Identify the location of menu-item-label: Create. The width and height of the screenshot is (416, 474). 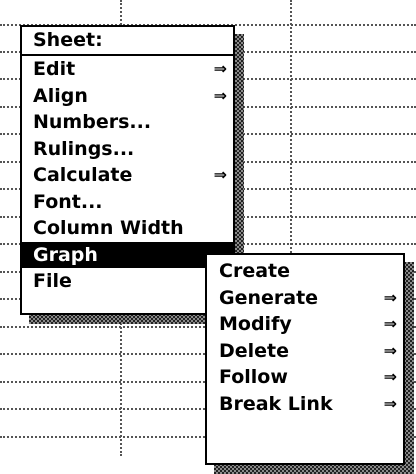
(254, 271).